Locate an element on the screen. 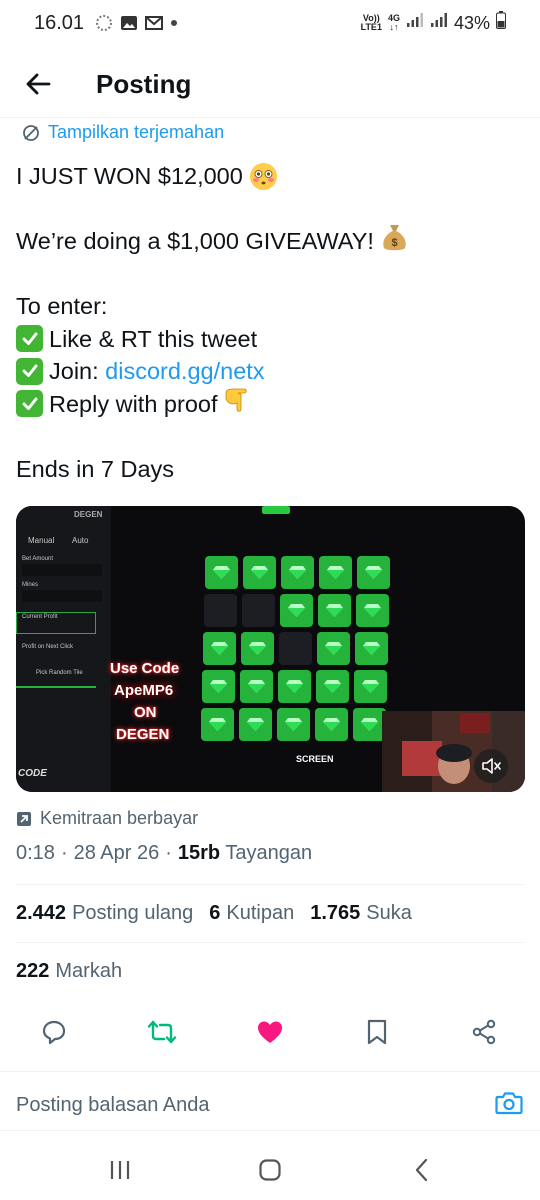 The width and height of the screenshot is (540, 1200). arrow-left-icon is located at coordinates (38, 84).